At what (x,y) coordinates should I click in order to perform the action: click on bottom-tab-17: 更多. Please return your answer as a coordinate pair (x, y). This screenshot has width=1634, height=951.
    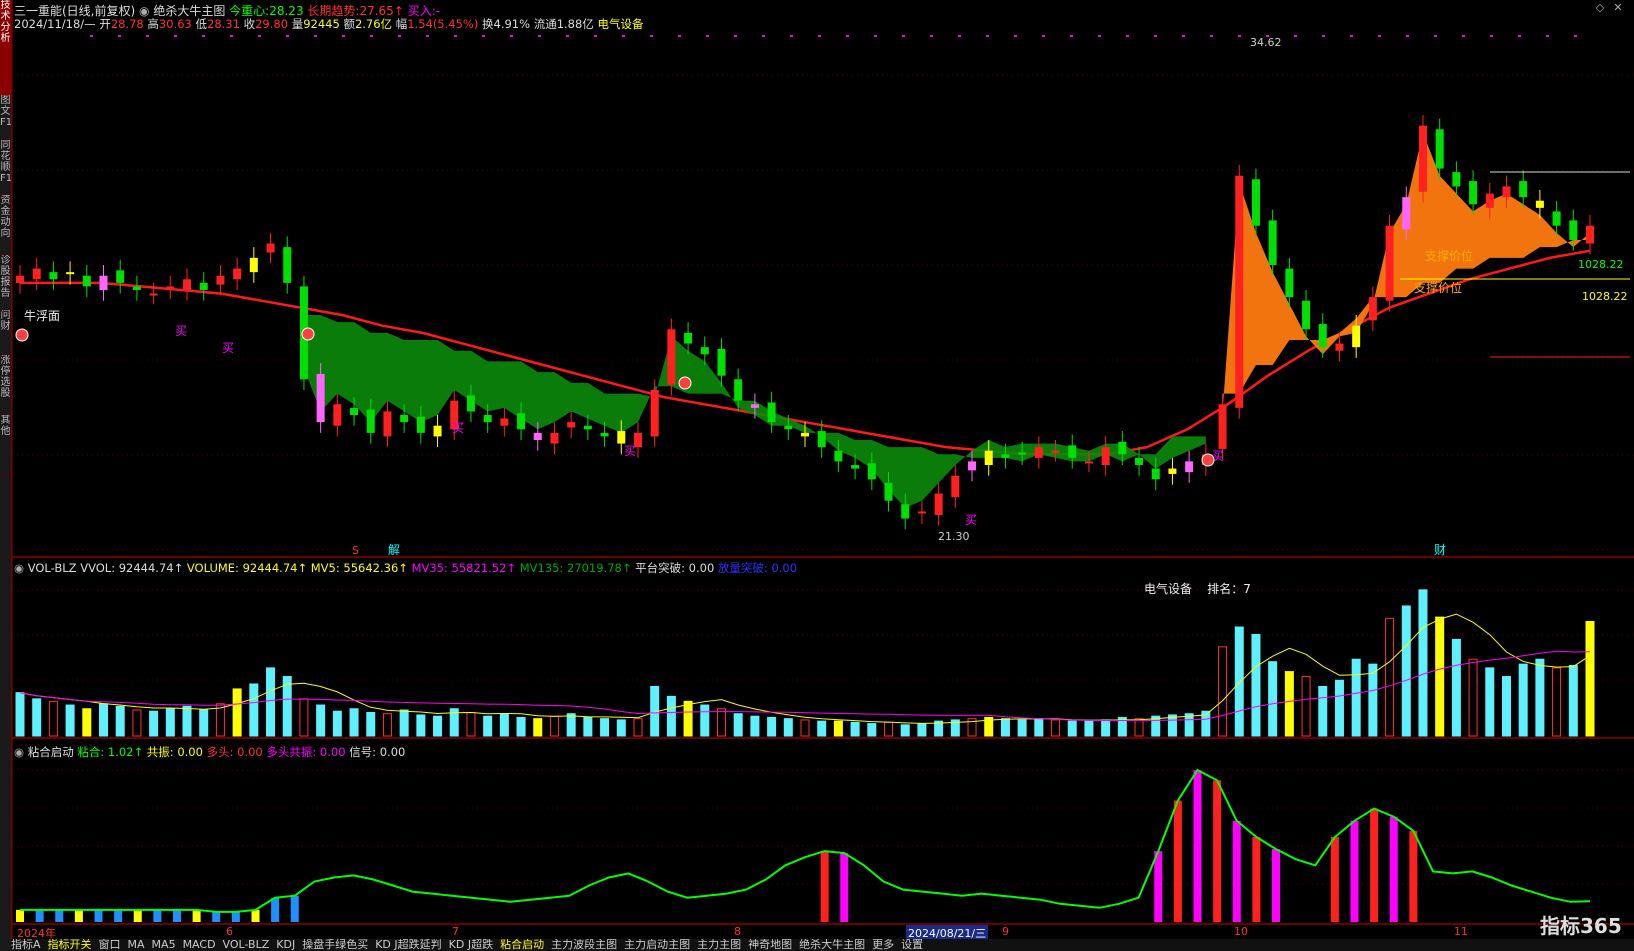
    Looking at the image, I should click on (883, 945).